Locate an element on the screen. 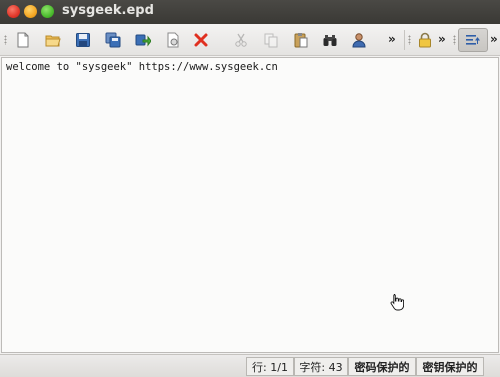  mouse-cursor-hand-icon is located at coordinates (397, 302).